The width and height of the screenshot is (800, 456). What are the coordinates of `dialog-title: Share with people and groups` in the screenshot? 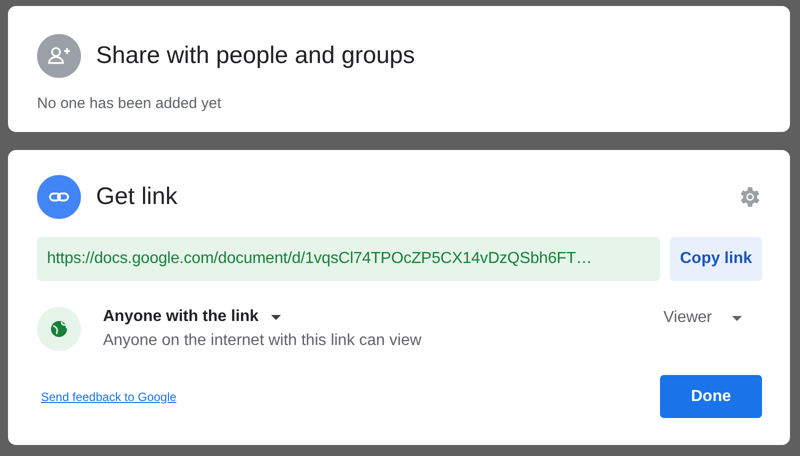 It's located at (255, 56).